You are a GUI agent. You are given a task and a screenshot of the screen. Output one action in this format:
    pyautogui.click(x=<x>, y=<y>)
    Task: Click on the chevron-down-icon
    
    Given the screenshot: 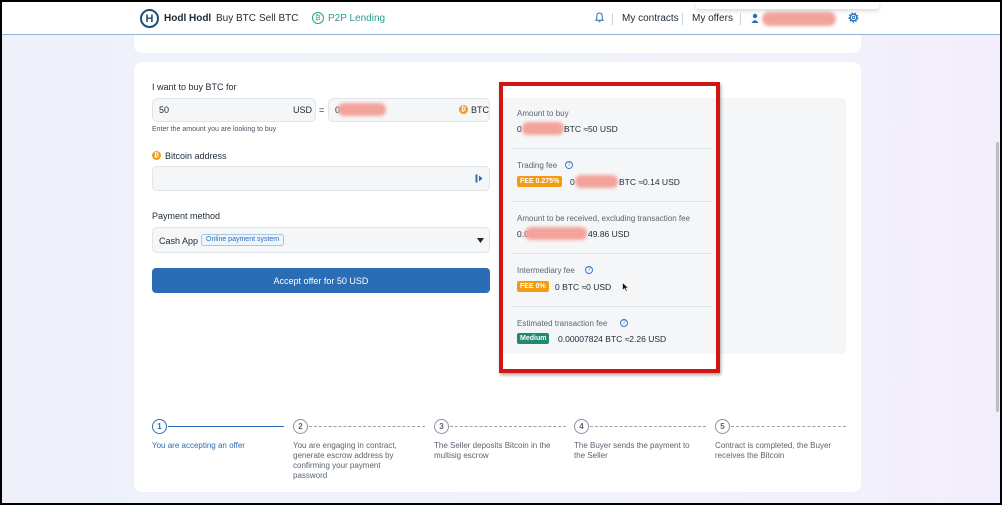 What is the action you would take?
    pyautogui.click(x=480, y=240)
    